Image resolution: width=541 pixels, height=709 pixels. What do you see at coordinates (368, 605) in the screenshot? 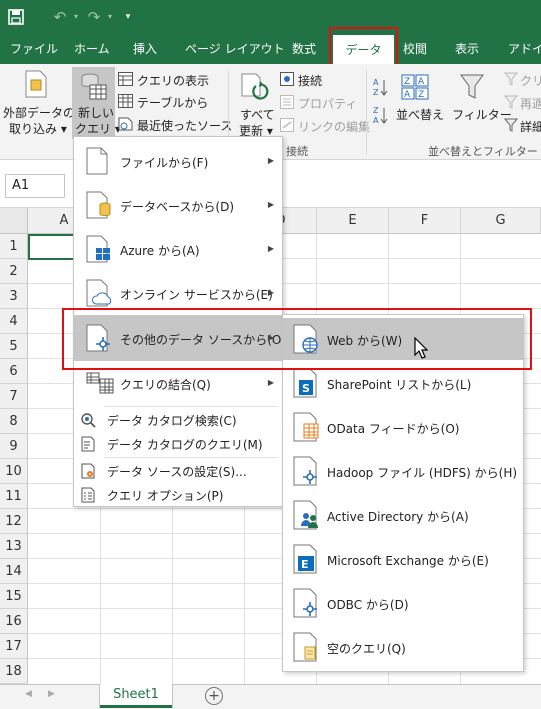
I see `menu-item-label: ODBC から(D)` at bounding box center [368, 605].